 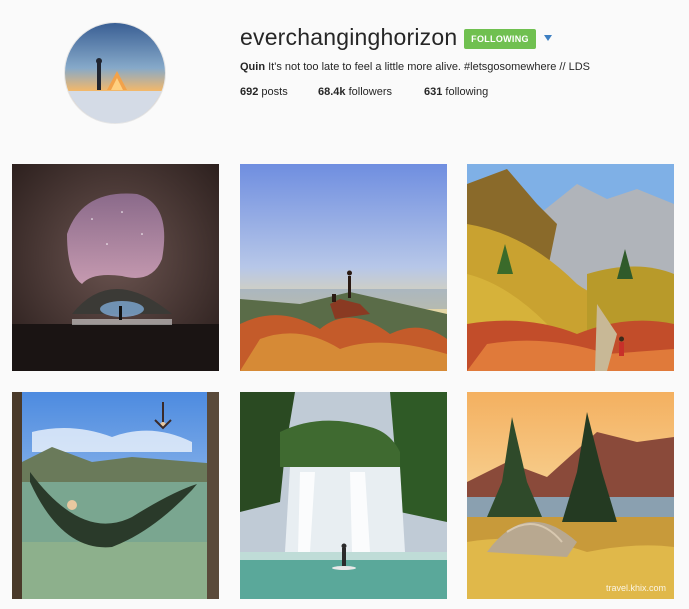 I want to click on post-tile-autumn-valley, so click(x=570, y=267).